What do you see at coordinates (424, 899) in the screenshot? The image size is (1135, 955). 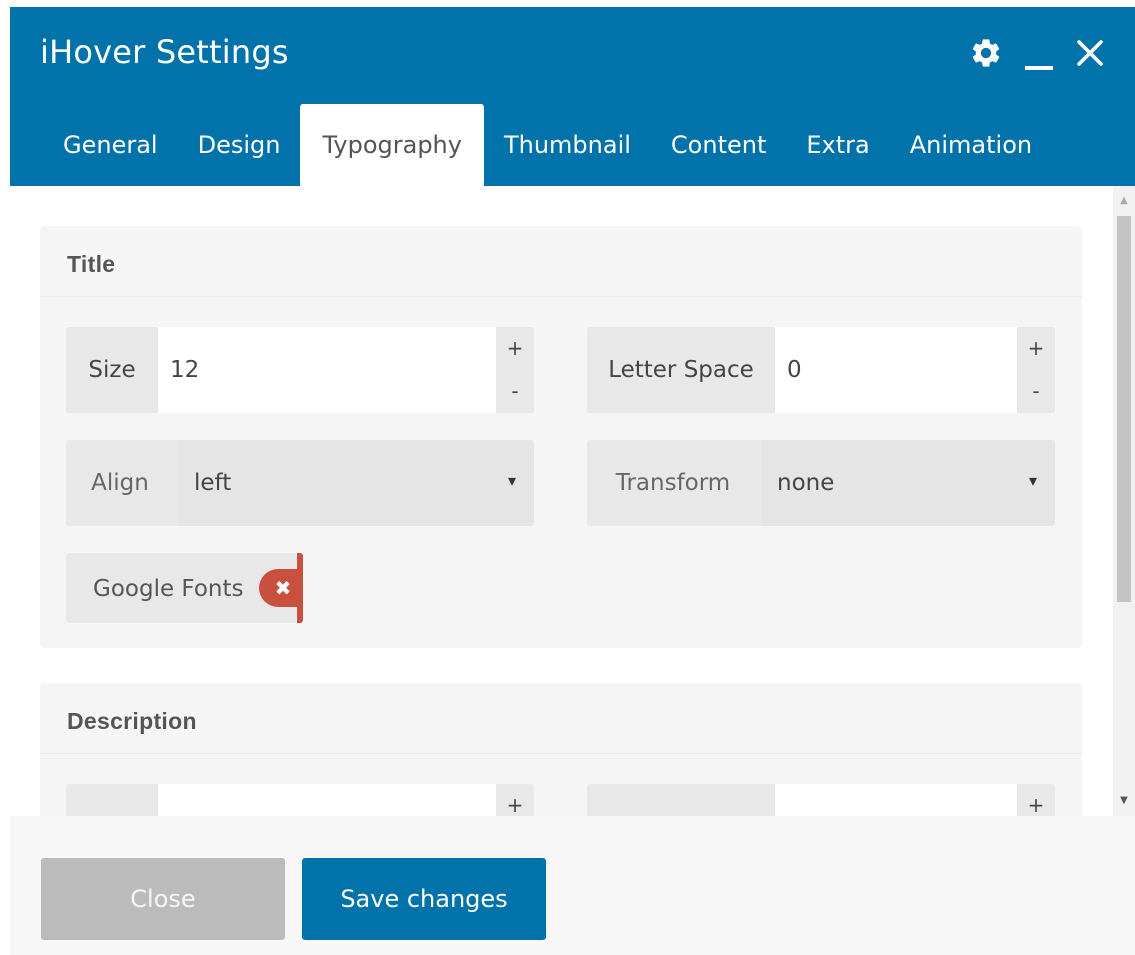 I see `save-changes-button: Save changes` at bounding box center [424, 899].